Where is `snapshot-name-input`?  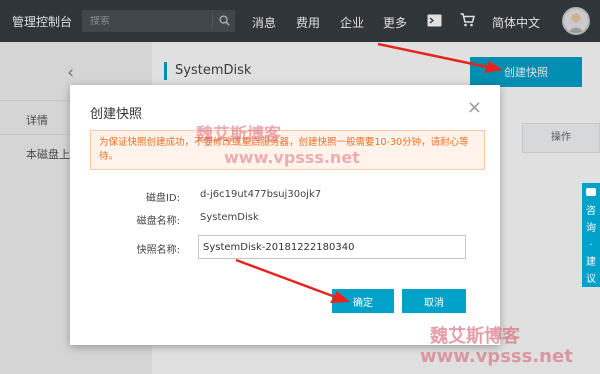
snapshot-name-input is located at coordinates (332, 247).